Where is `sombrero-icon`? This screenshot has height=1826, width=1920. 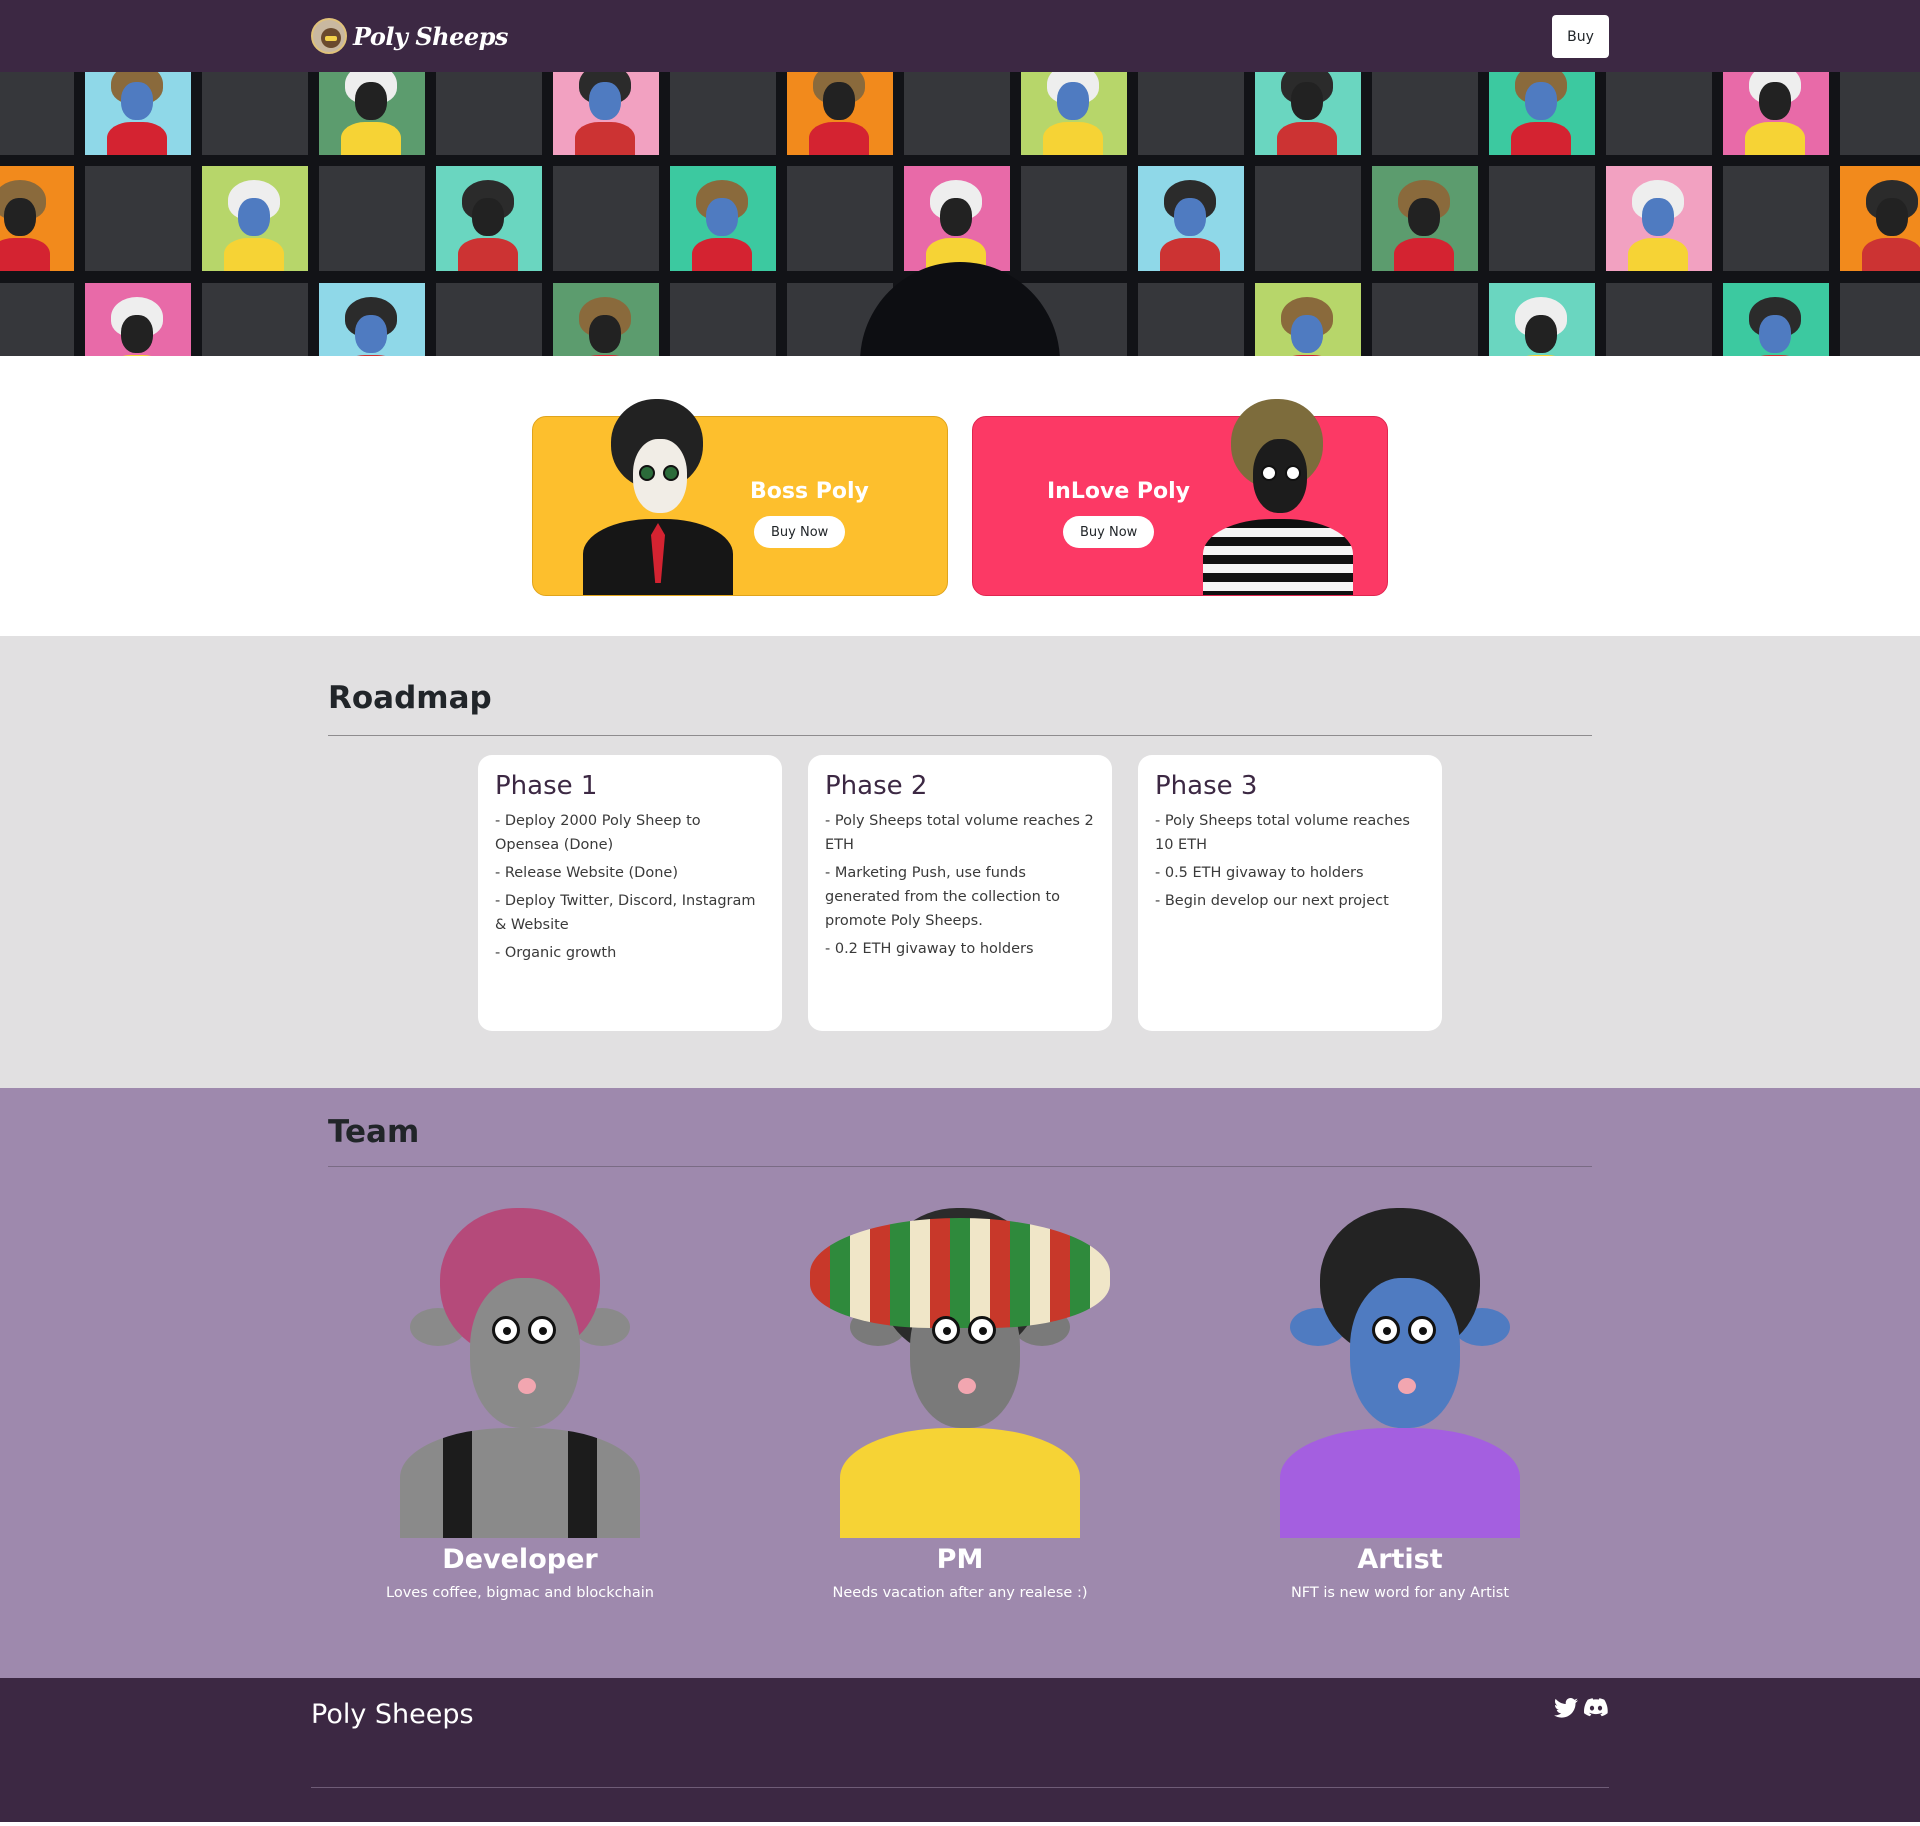 sombrero-icon is located at coordinates (960, 1273).